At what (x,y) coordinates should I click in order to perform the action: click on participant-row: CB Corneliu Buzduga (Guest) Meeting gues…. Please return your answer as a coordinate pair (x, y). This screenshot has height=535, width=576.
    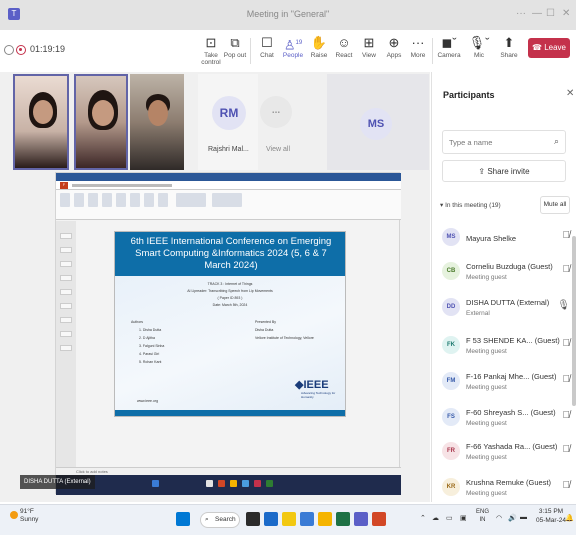
    Looking at the image, I should click on (506, 275).